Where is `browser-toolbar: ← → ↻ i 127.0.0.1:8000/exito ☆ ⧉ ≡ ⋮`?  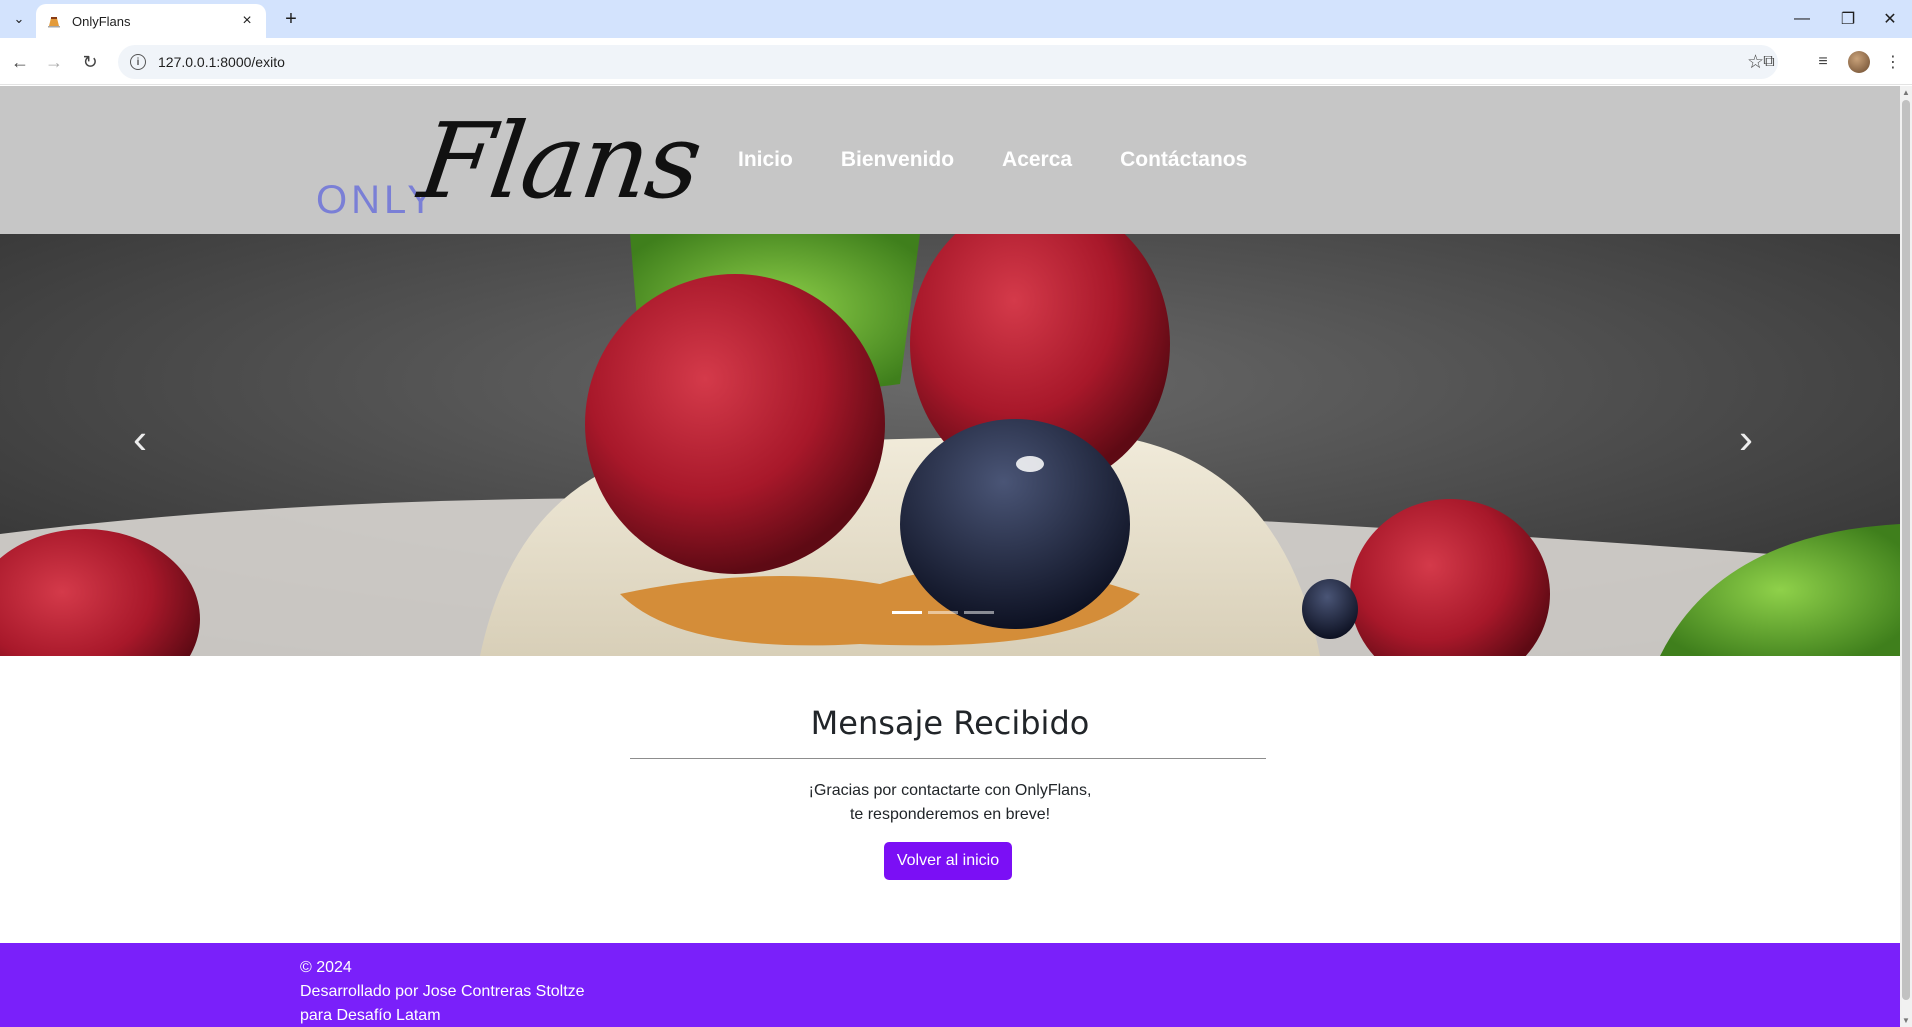
browser-toolbar: ← → ↻ i 127.0.0.1:8000/exito ☆ ⧉ ≡ ⋮ is located at coordinates (956, 61).